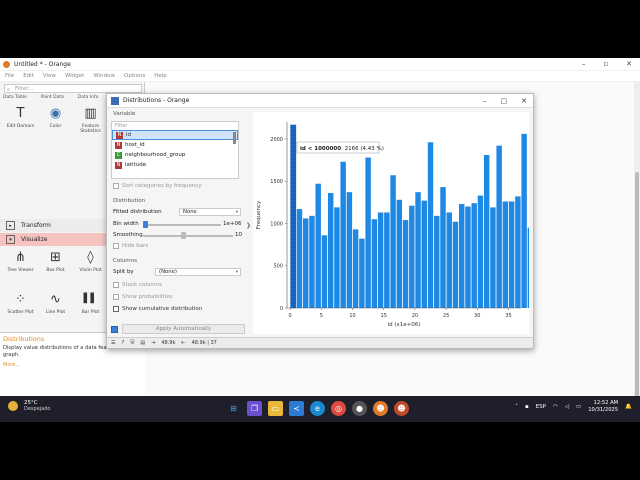 Image resolution: width=640 pixels, height=480 pixels. I want to click on variable-item-host-id: Nhost_id, so click(175, 145).